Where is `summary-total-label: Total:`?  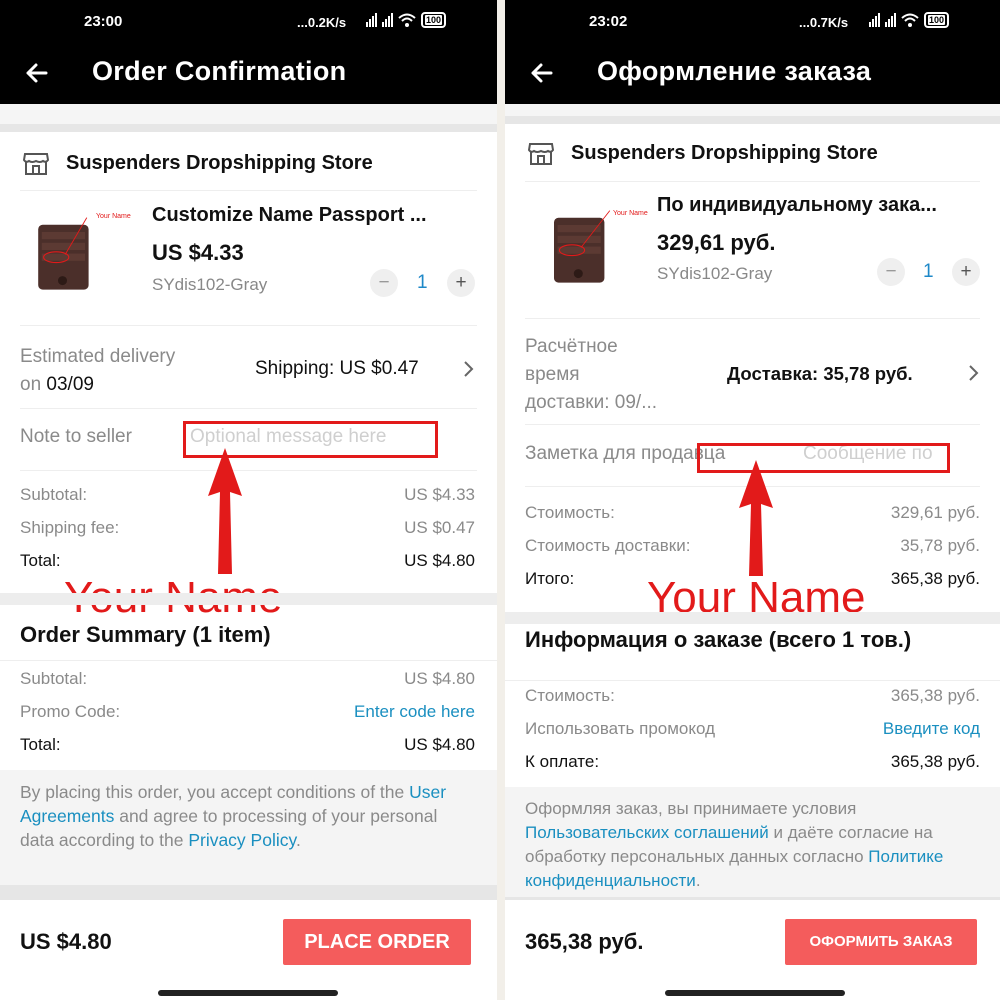
summary-total-label: Total: is located at coordinates (40, 744).